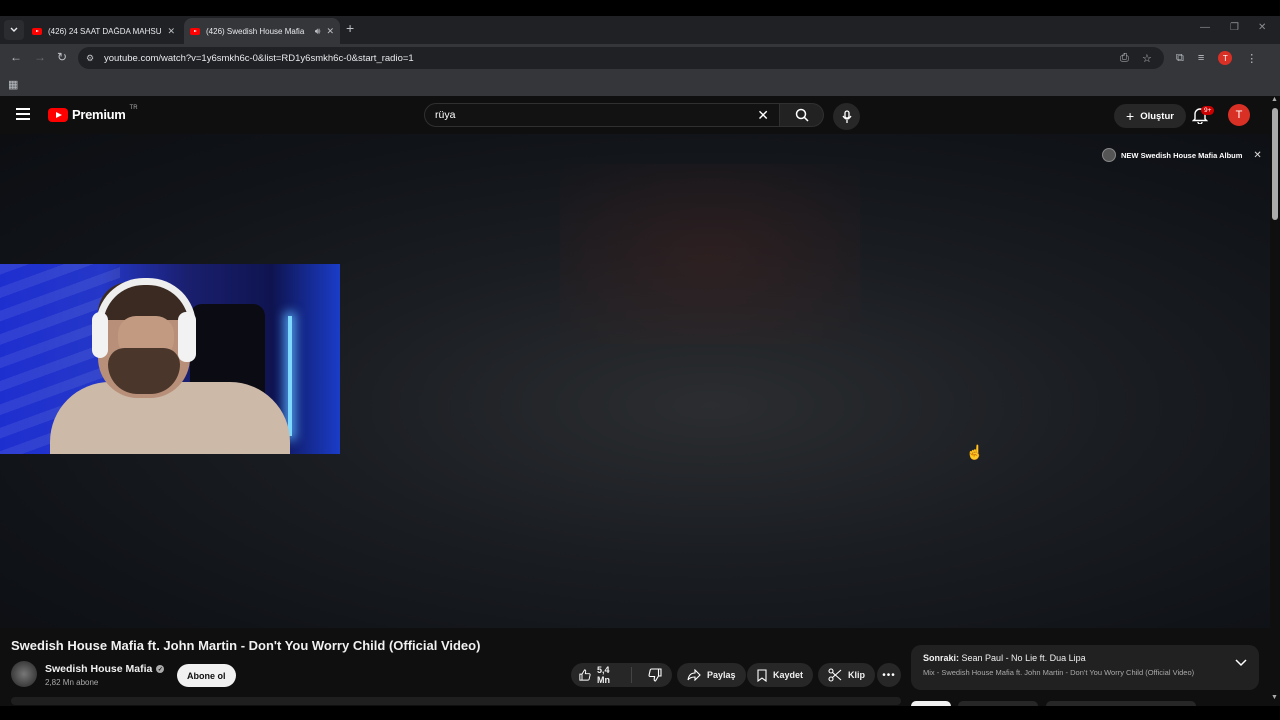 Image resolution: width=1280 pixels, height=720 pixels. I want to click on youtube-header: Premium TR rüya ✕ + Oluştur, so click(635, 115).